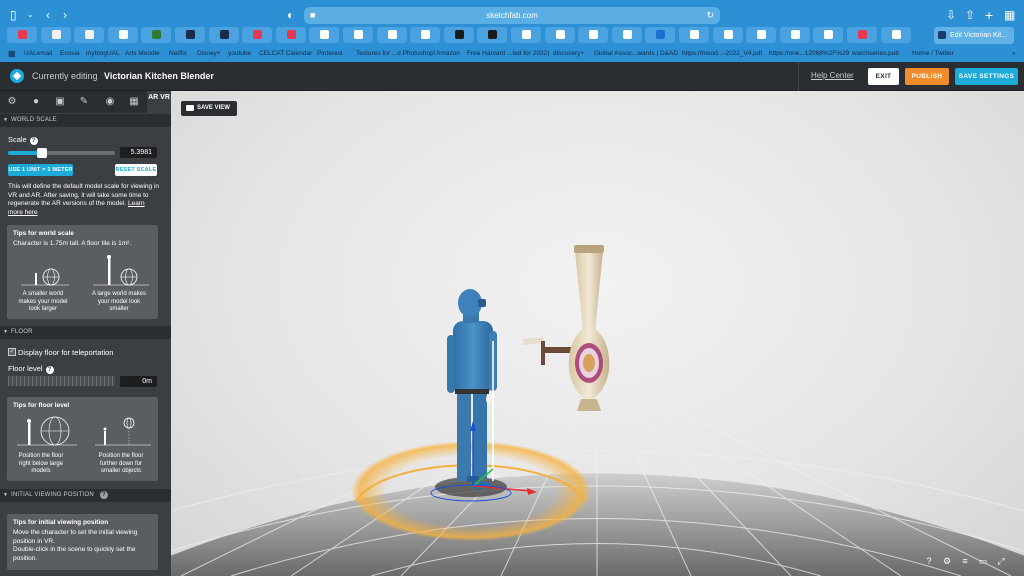 The width and height of the screenshot is (1024, 576). I want to click on help-icon: ?, so click(929, 561).